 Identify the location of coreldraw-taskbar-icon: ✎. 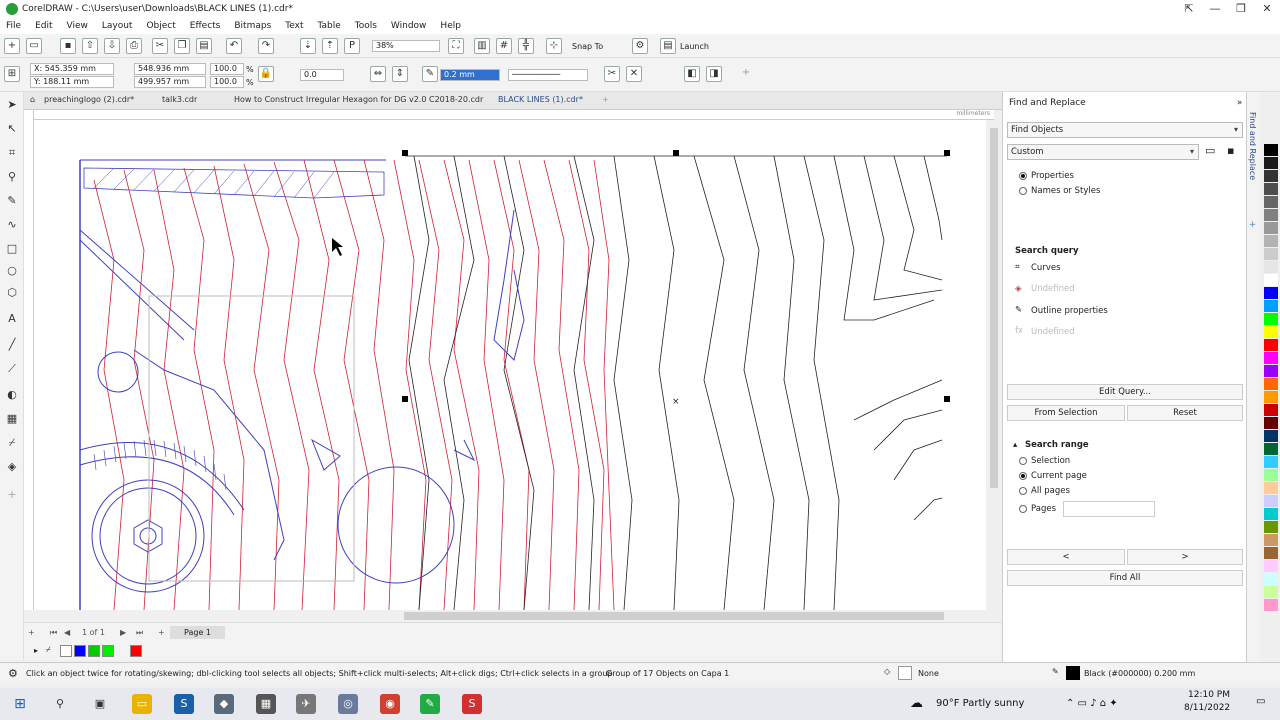
(430, 704).